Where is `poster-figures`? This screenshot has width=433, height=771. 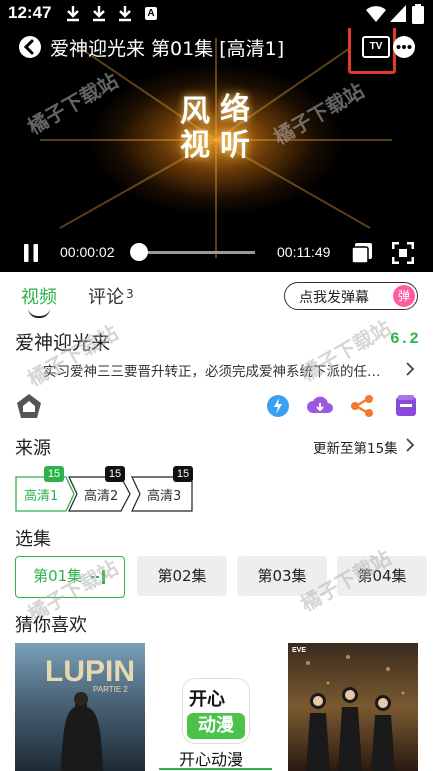
poster-figures is located at coordinates (355, 713).